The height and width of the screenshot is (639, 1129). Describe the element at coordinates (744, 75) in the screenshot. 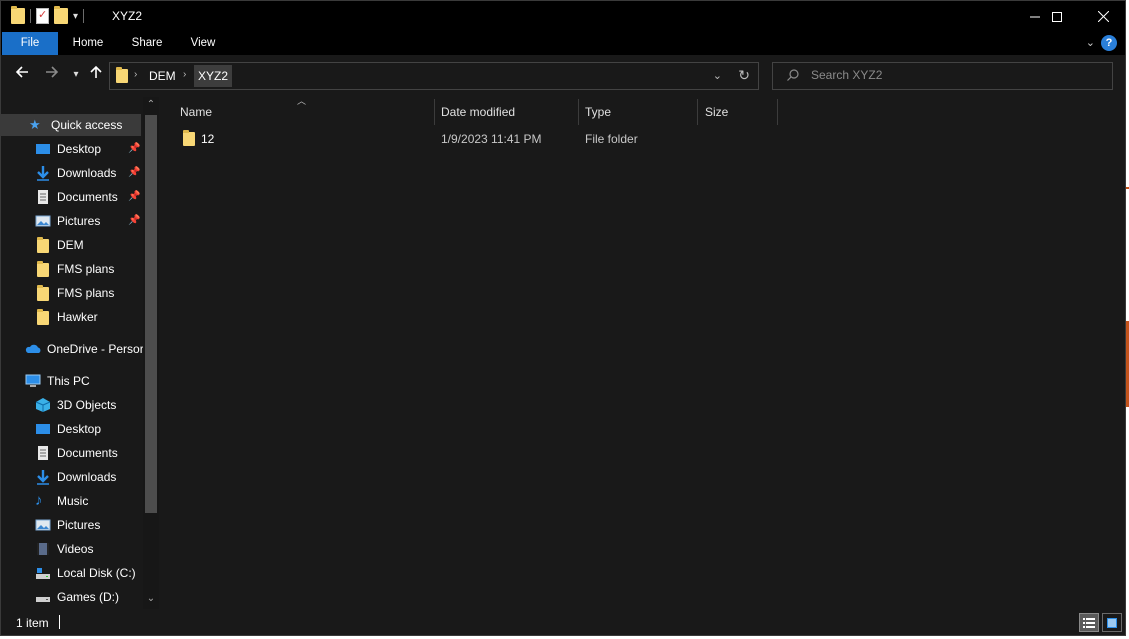

I see `refresh-icon: ↻` at that location.